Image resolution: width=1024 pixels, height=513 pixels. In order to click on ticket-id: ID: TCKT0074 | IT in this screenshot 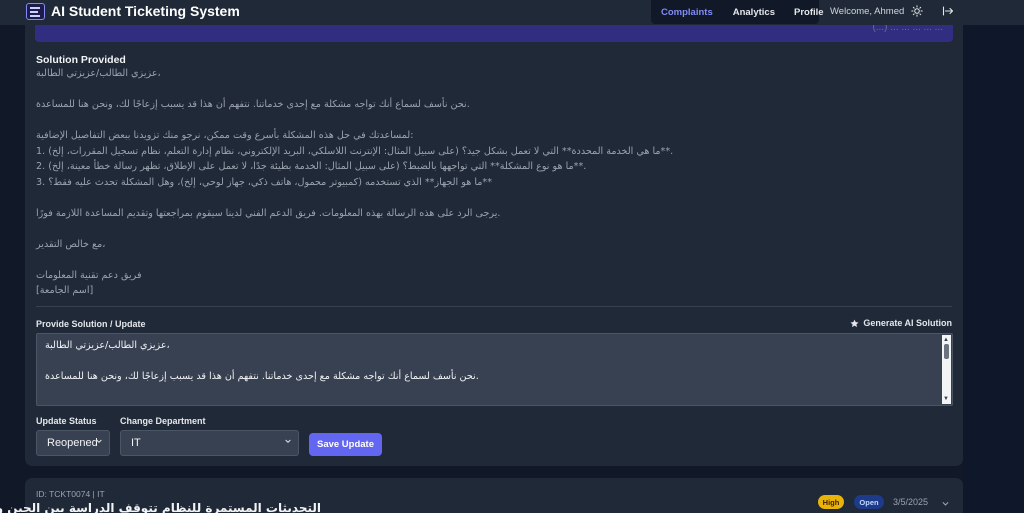, I will do `click(70, 494)`.